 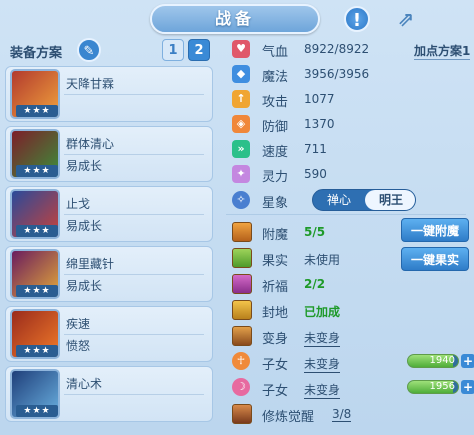 What do you see at coordinates (353, 388) in the screenshot?
I see `attr-row-child-2: ☽ 子女 未变身 1956 +` at bounding box center [353, 388].